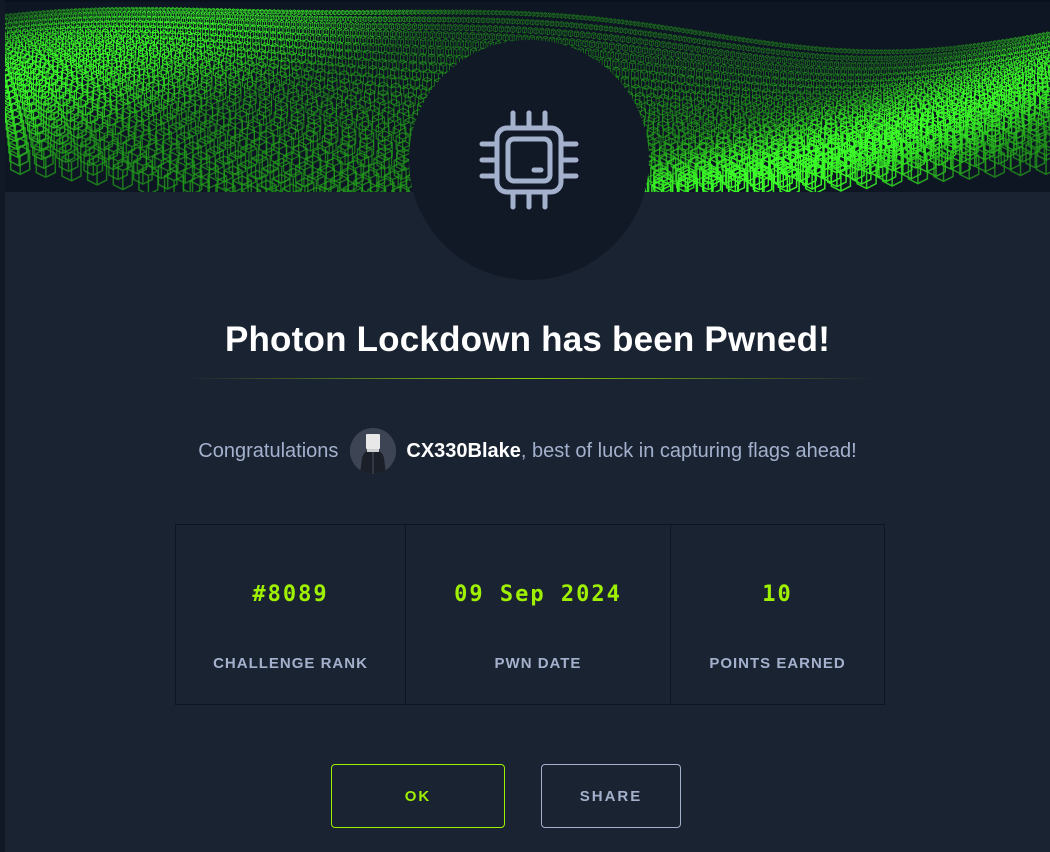 This screenshot has height=852, width=1050. I want to click on user-avatar, so click(373, 451).